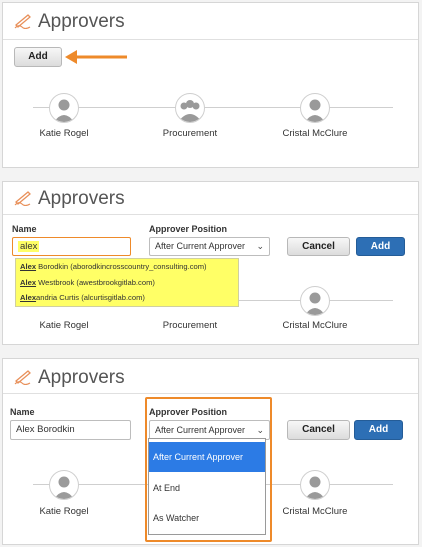  What do you see at coordinates (87, 282) in the screenshot?
I see `suggestion-item: Alex Westbrook (awestbrookgitlab.com)` at bounding box center [87, 282].